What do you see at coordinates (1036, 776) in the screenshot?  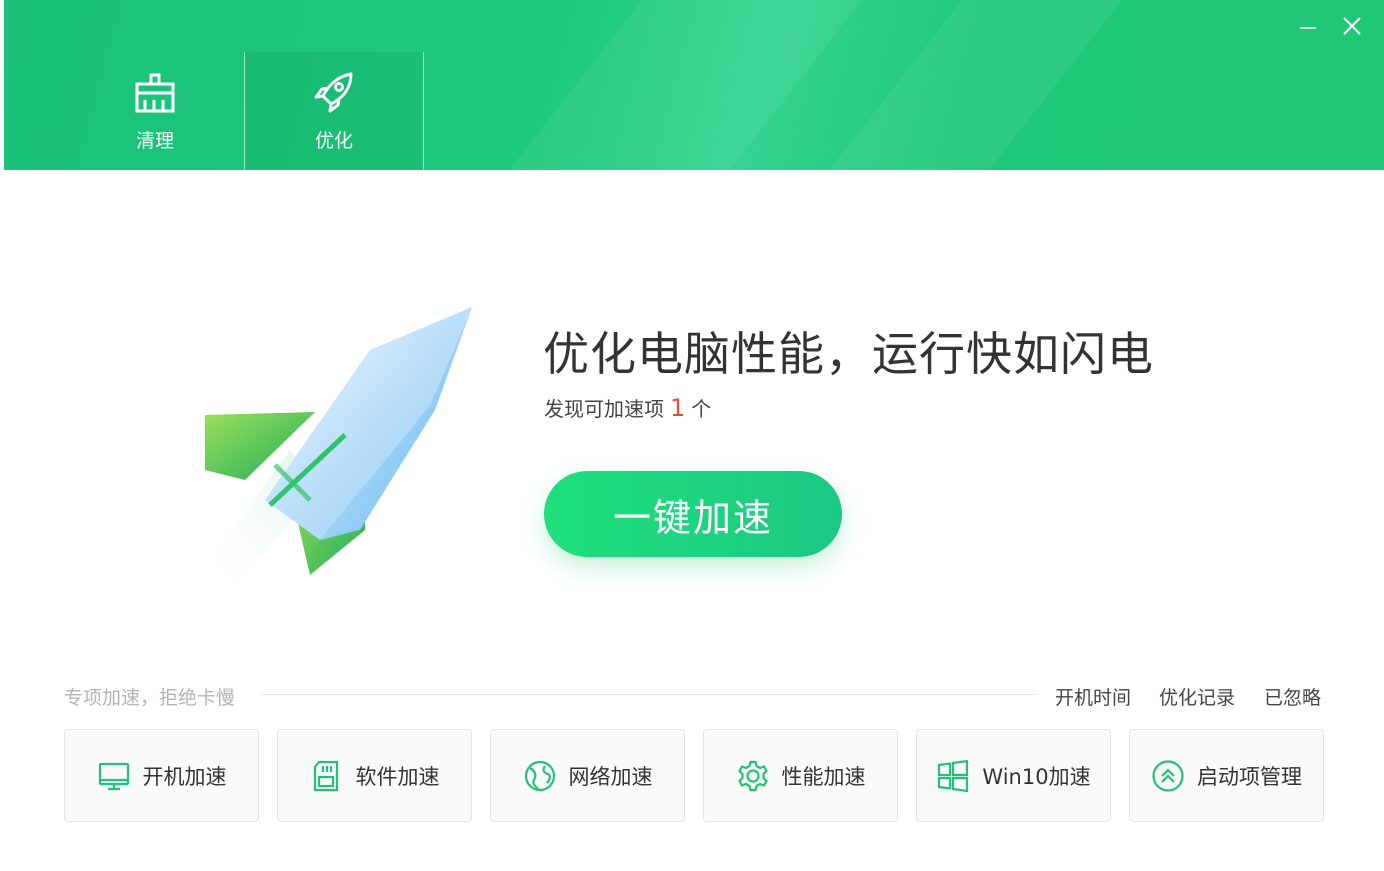 I see `card-label: Win10加速` at bounding box center [1036, 776].